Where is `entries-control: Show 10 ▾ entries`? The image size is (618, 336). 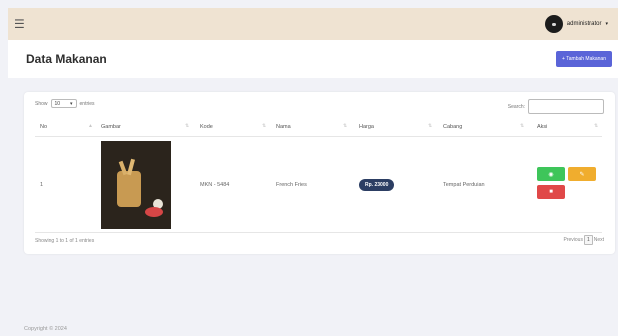 entries-control: Show 10 ▾ entries is located at coordinates (65, 103).